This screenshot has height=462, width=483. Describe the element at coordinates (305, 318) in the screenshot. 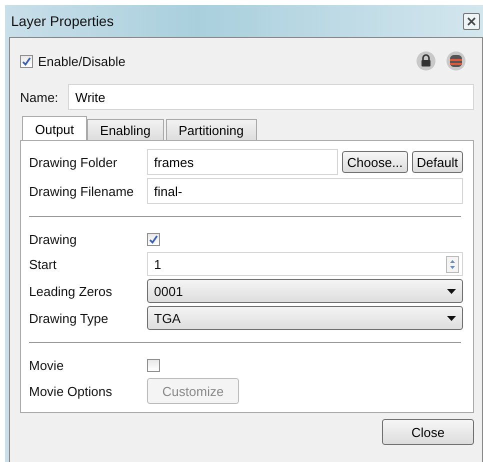

I see `dropdown: TGA` at that location.